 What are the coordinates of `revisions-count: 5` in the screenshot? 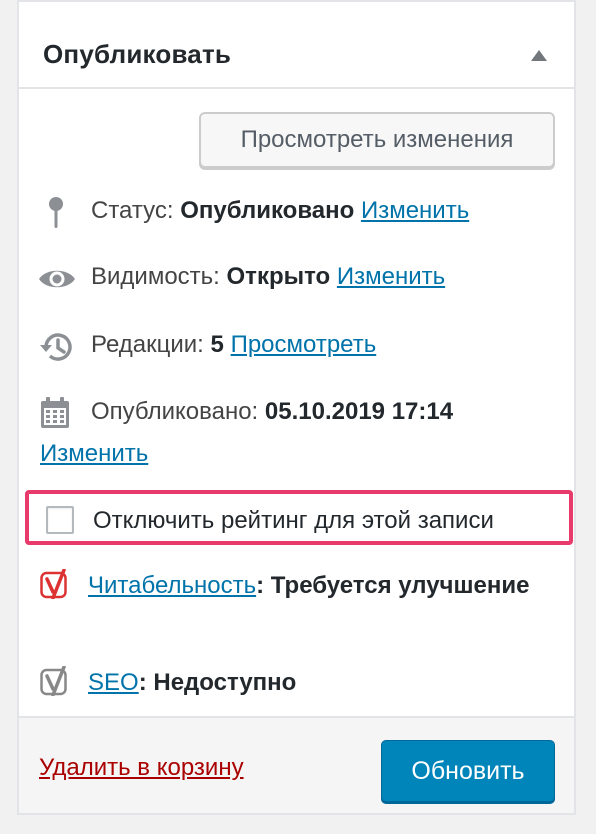 It's located at (217, 344).